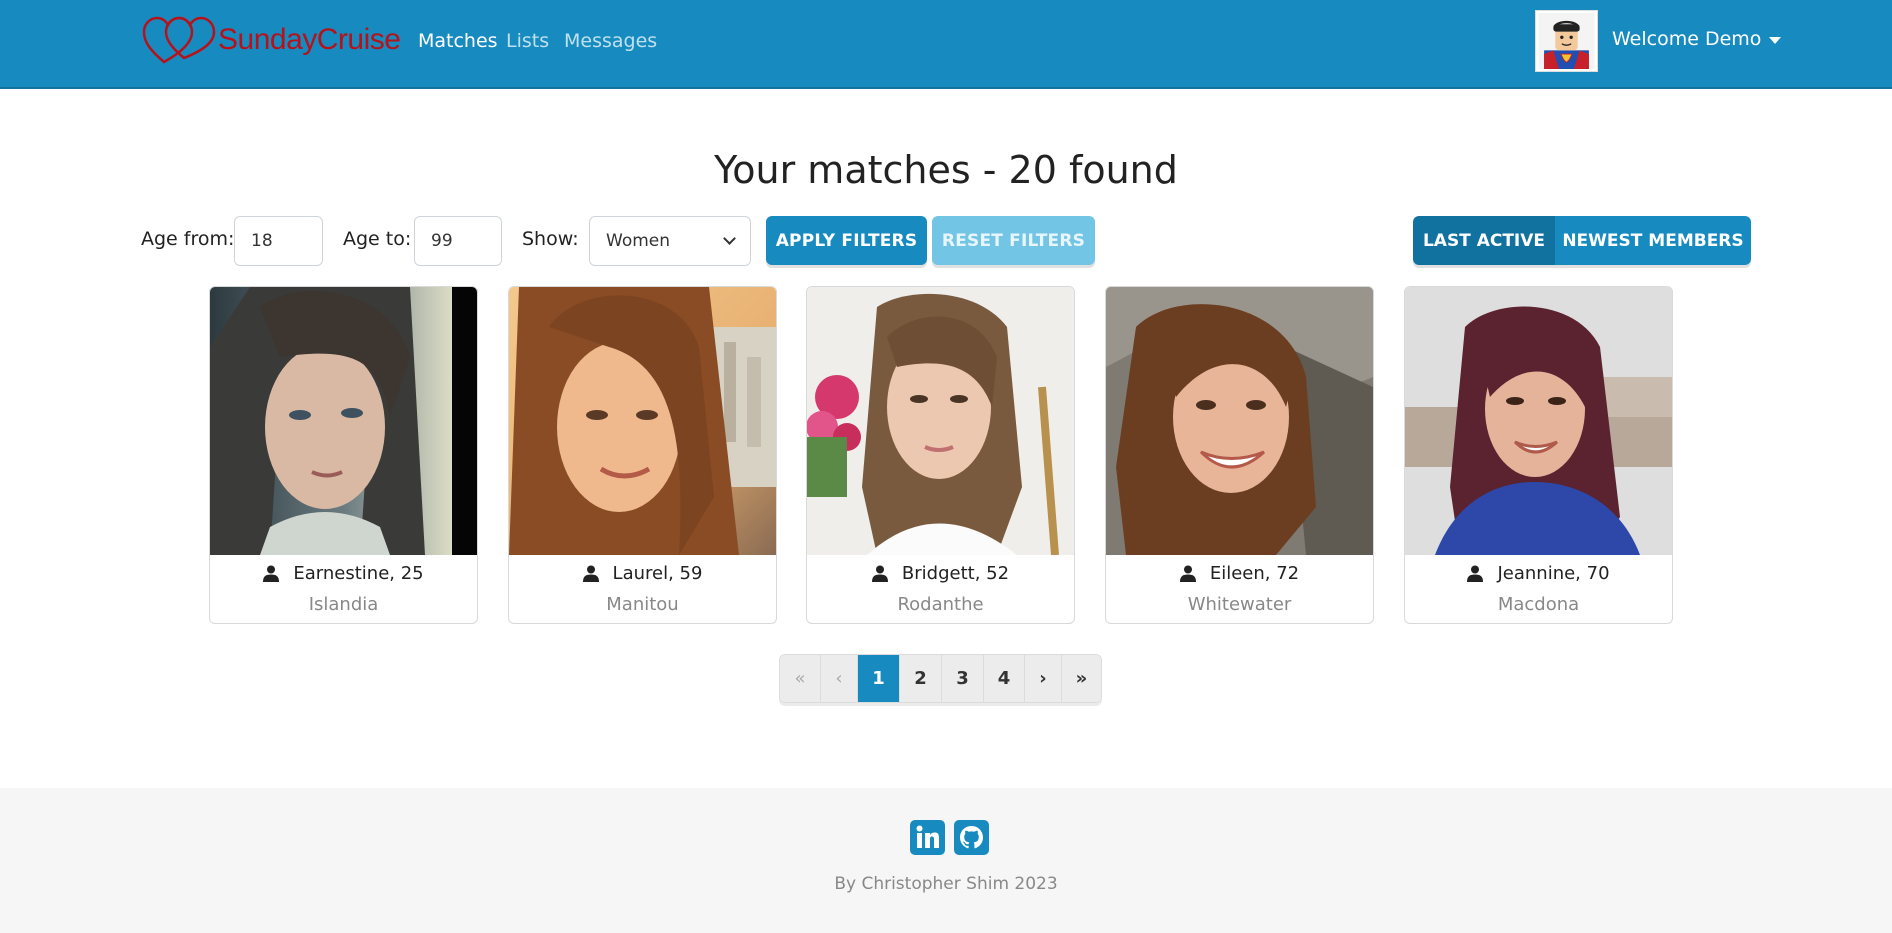 The width and height of the screenshot is (1892, 933). Describe the element at coordinates (1538, 604) in the screenshot. I see `member-city: Macdona` at that location.